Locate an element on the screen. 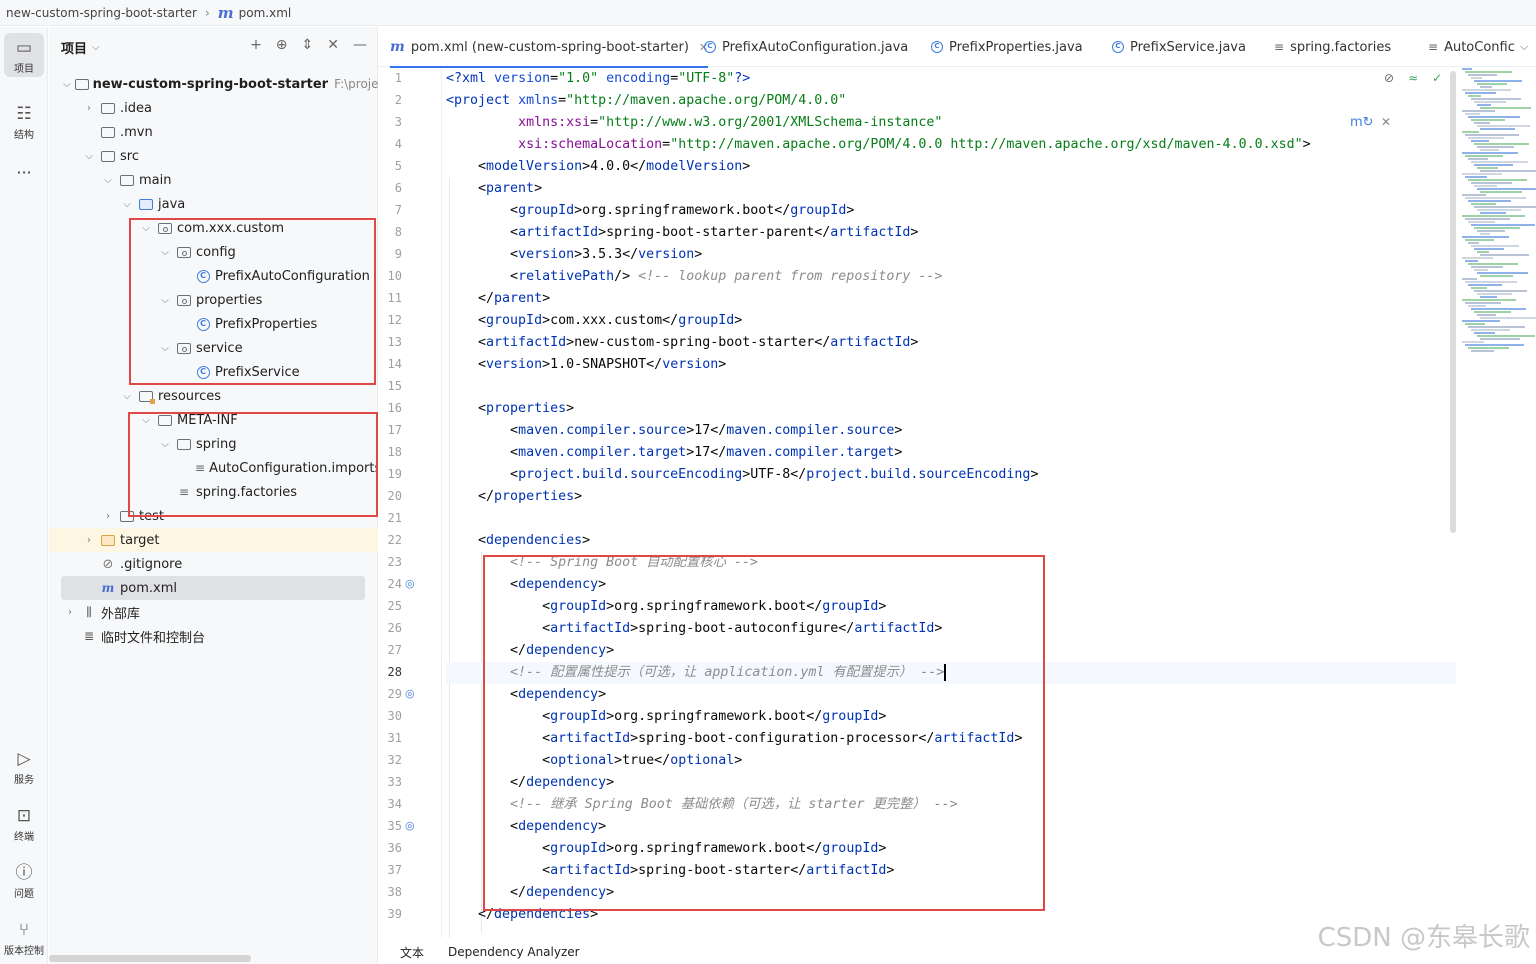  line-number: 29 is located at coordinates (394, 694).